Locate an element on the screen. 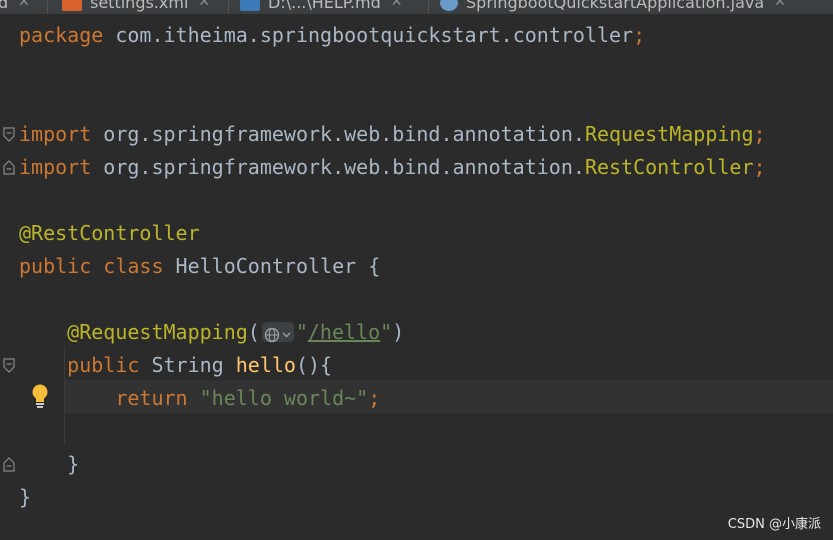 The width and height of the screenshot is (833, 540). chevron-down-icon is located at coordinates (286, 334).